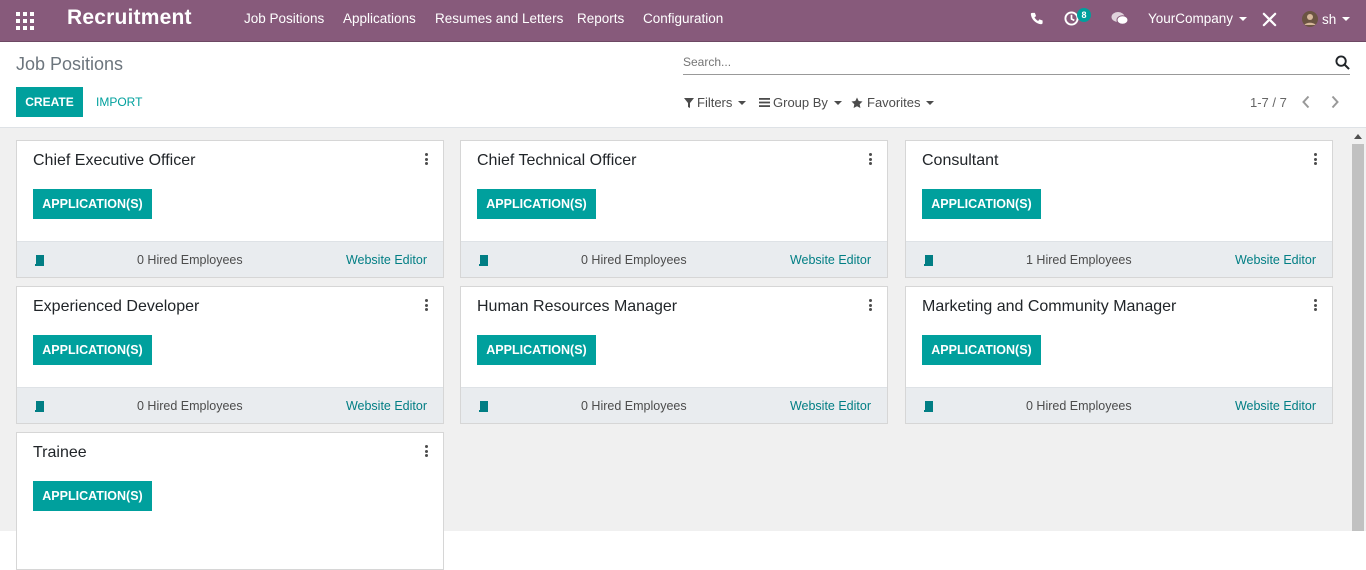 The width and height of the screenshot is (1366, 570). I want to click on company-name: YourCompany, so click(1191, 18).